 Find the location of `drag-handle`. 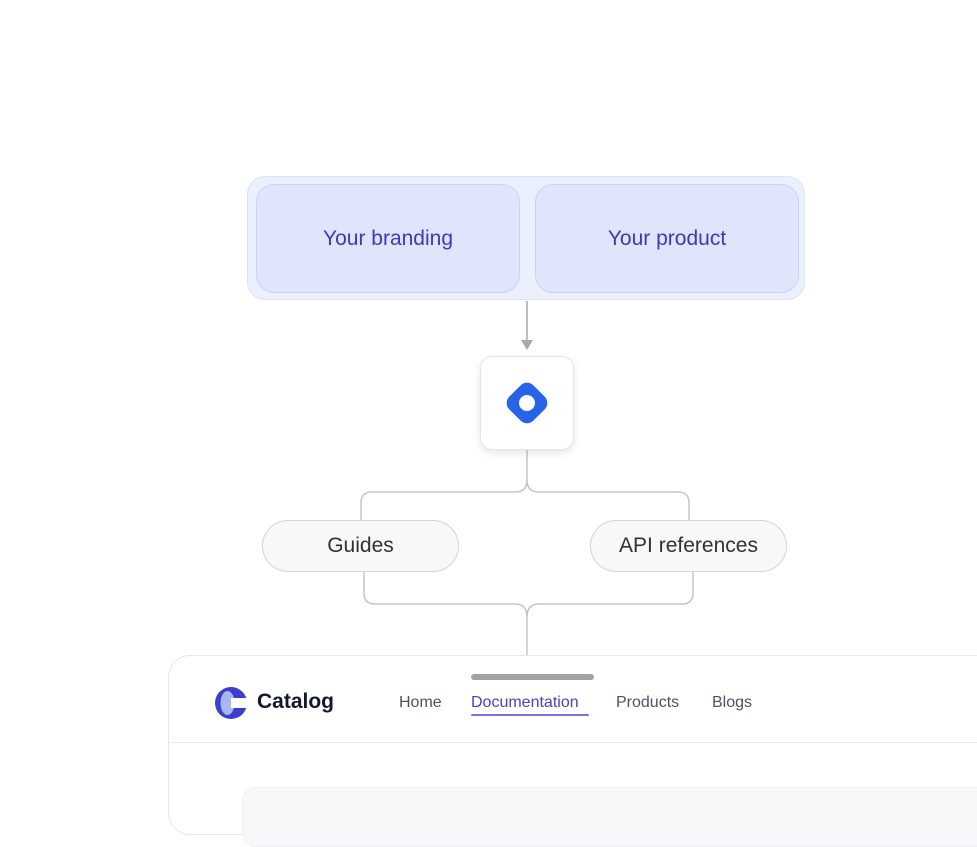

drag-handle is located at coordinates (532, 677).